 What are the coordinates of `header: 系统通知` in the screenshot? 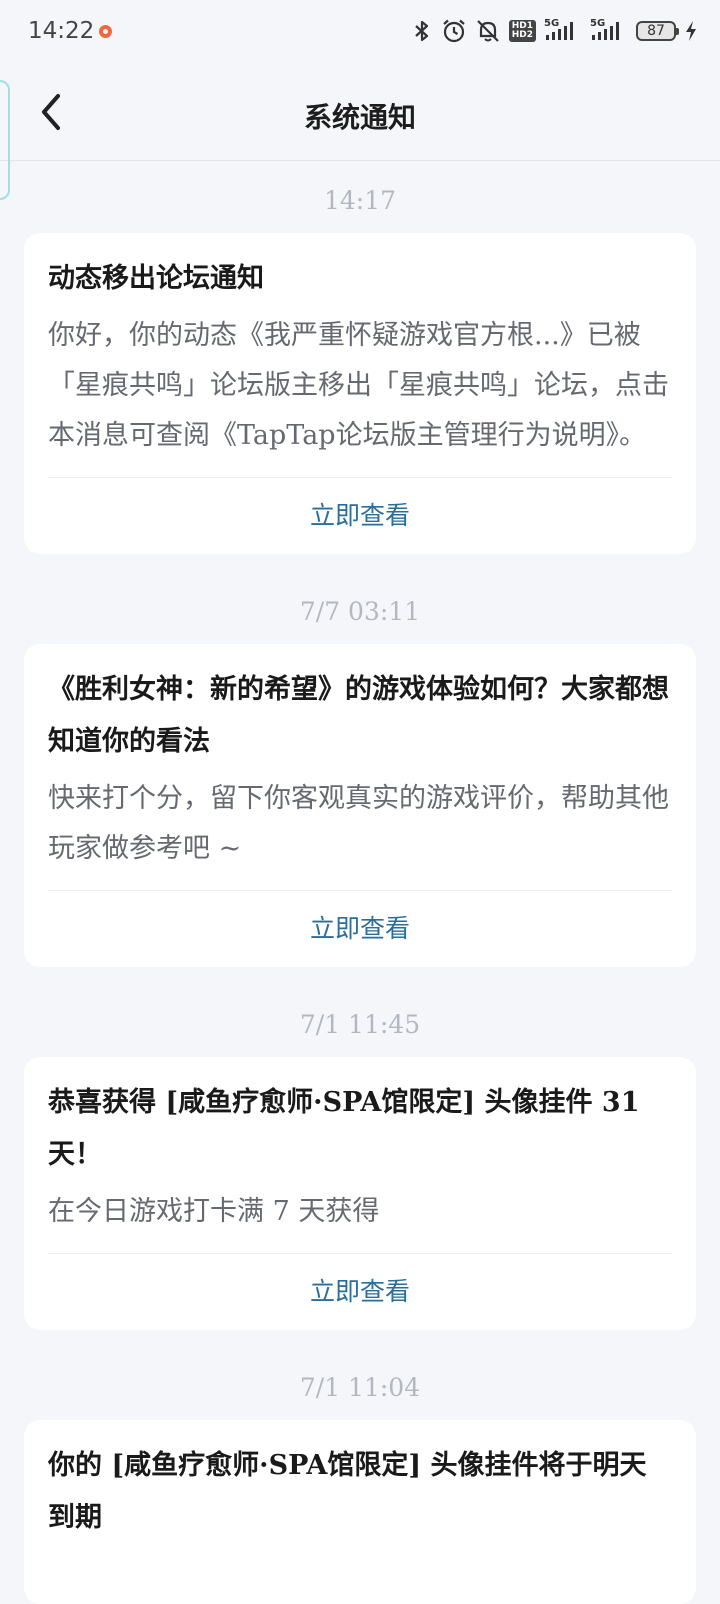 It's located at (360, 114).